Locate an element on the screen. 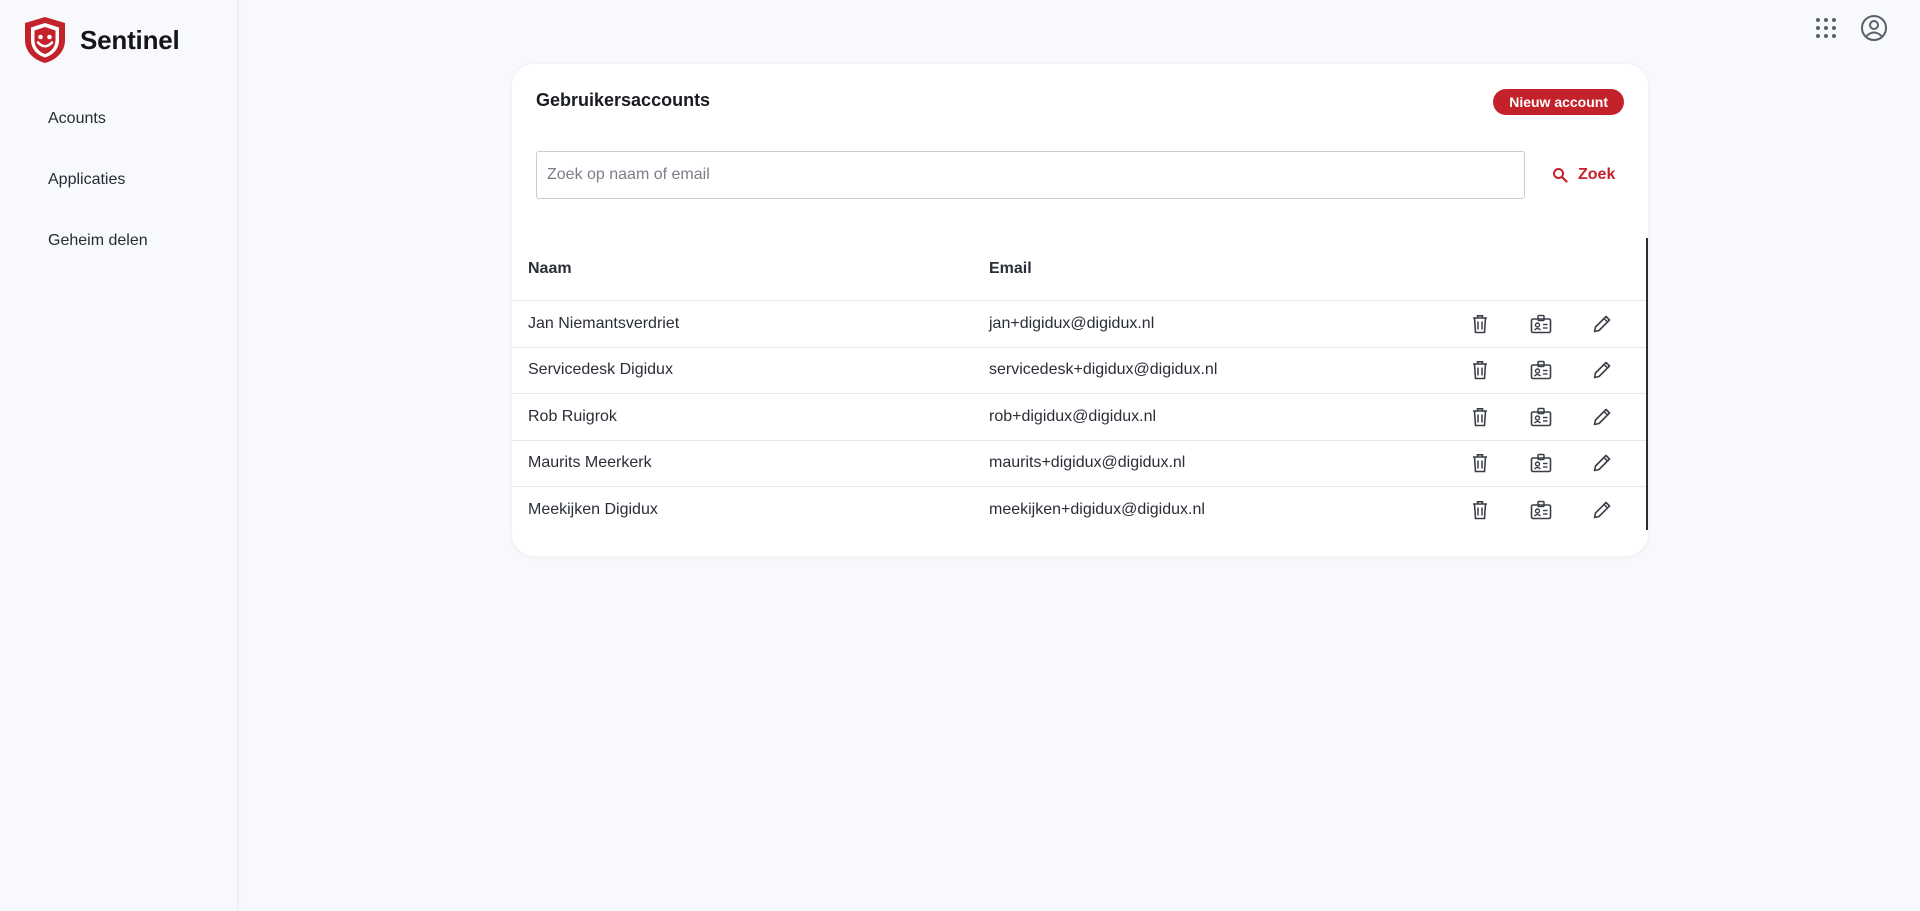 This screenshot has height=911, width=1920. row-email: servicedesk+digidux@digidux.nl is located at coordinates (1103, 370).